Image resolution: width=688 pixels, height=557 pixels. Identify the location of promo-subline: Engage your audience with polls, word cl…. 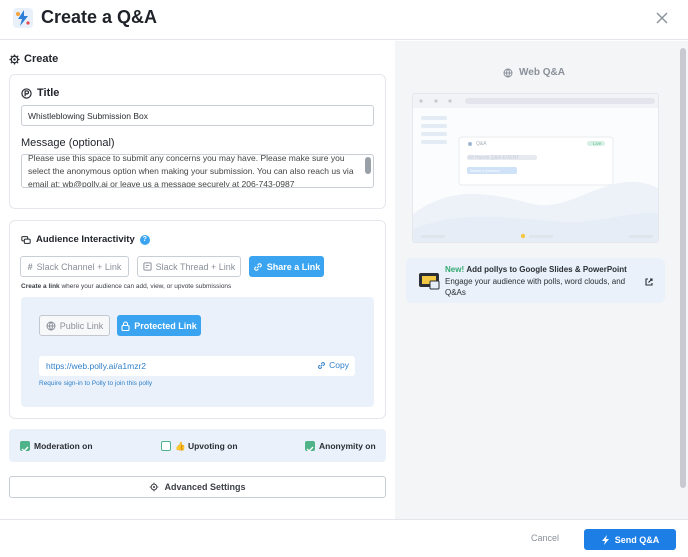
(535, 287).